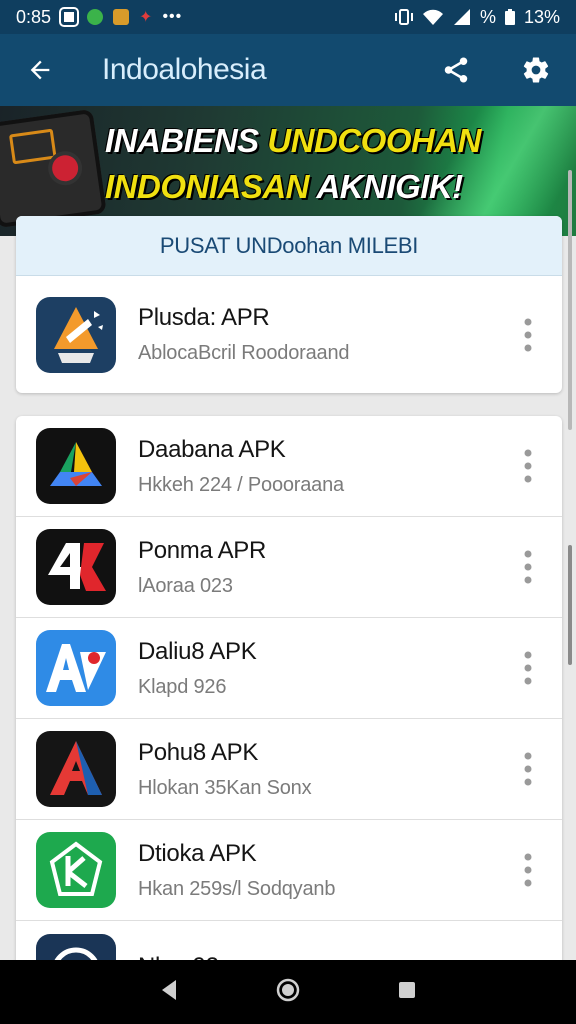 The width and height of the screenshot is (576, 1024). I want to click on back-triangle-icon, so click(168, 989).